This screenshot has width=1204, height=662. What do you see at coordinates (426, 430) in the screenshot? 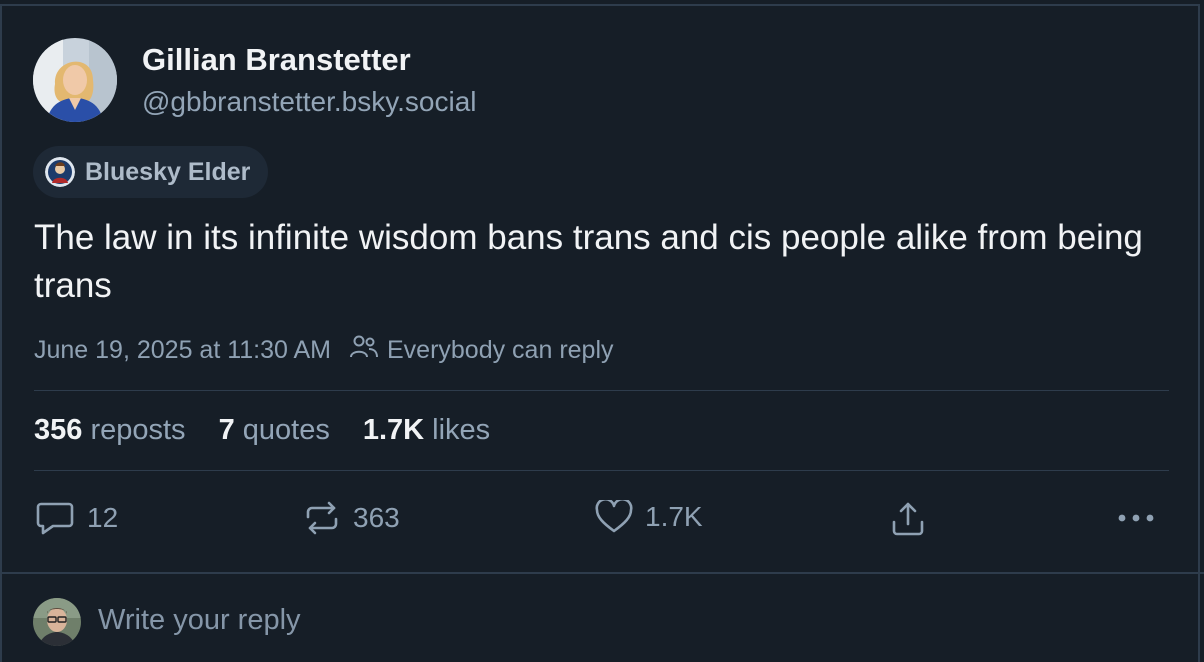
I see `likes-stat: 1.7K likes` at bounding box center [426, 430].